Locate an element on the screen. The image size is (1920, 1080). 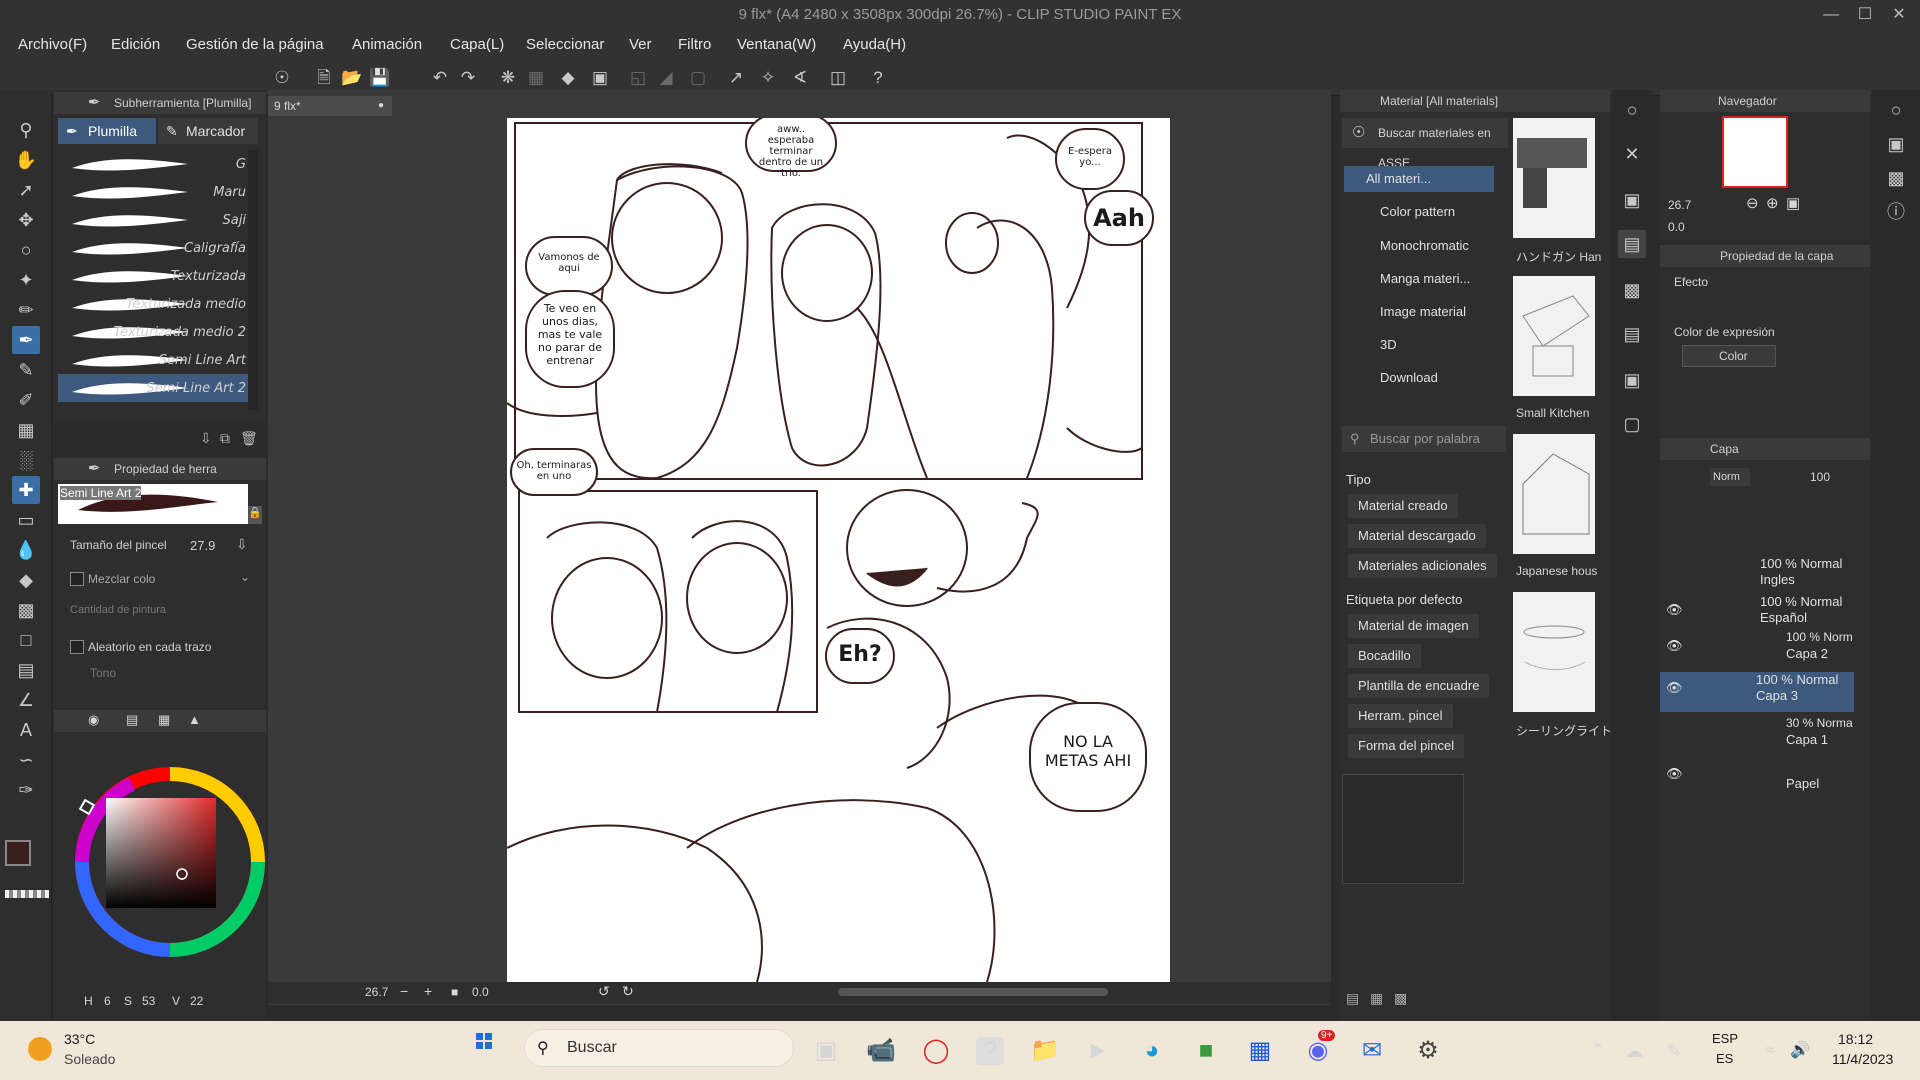
layer-papel: 👁 Papel is located at coordinates (1757, 778).